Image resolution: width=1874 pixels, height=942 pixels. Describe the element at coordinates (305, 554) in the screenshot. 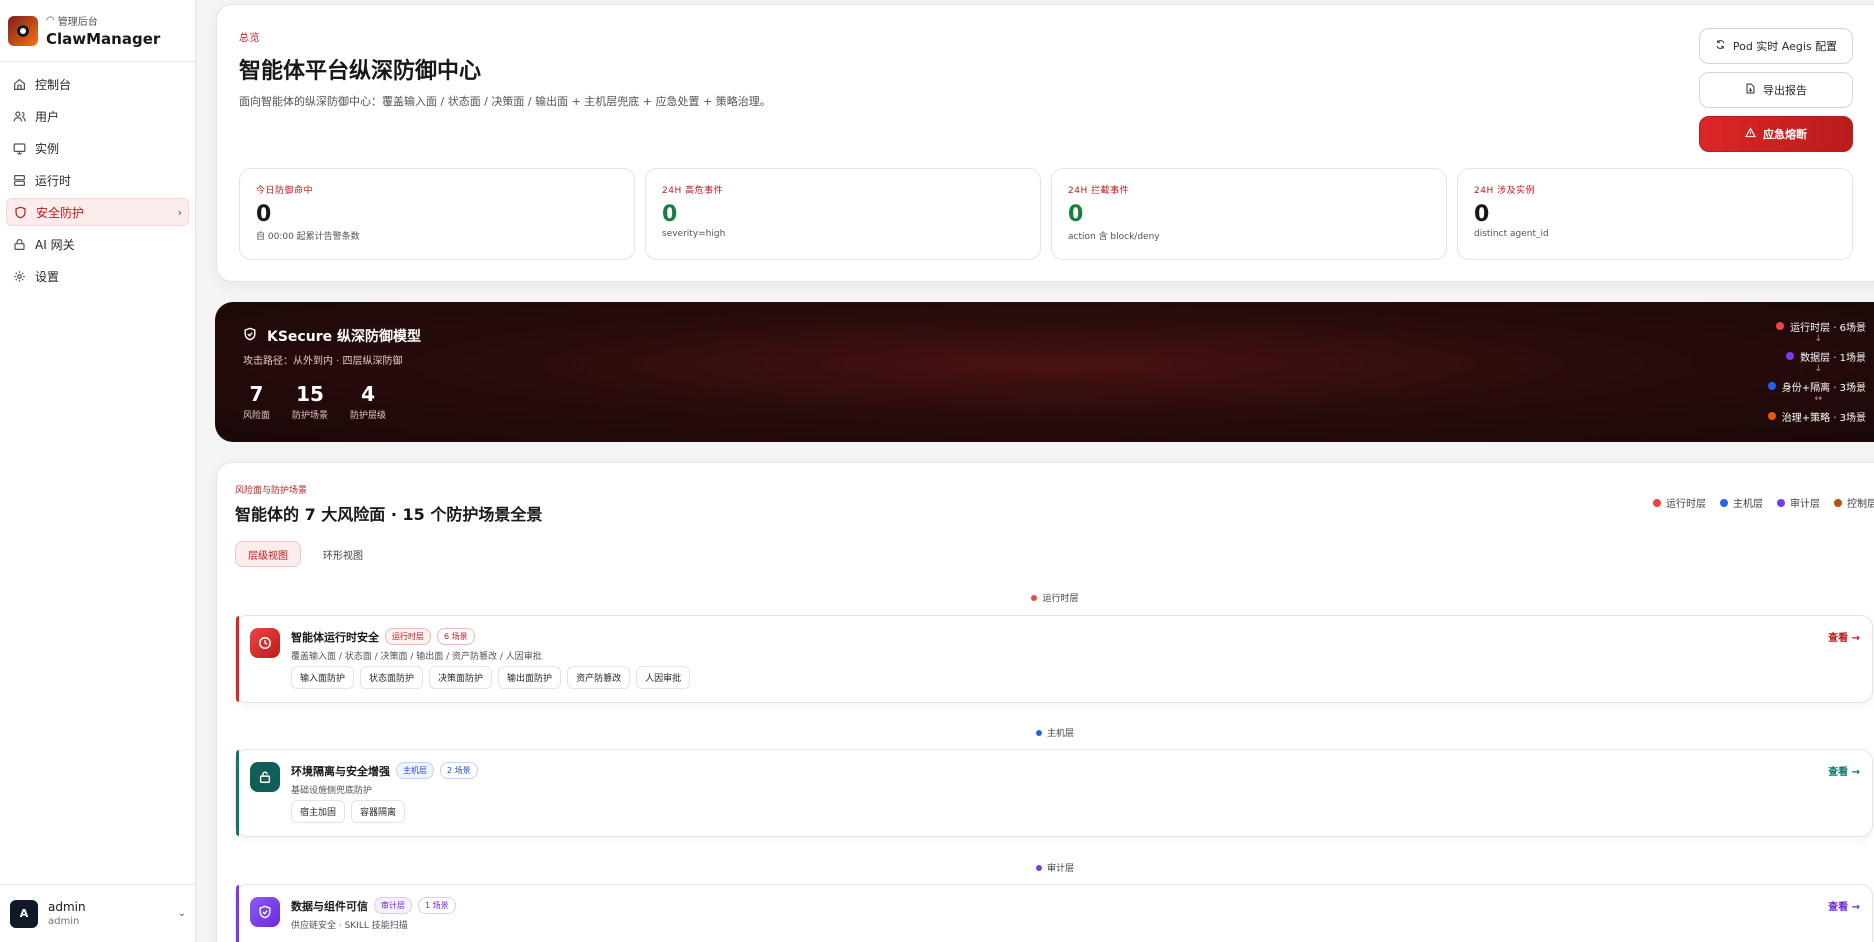

I see `view-tabs: 层级视图 环形视图` at that location.